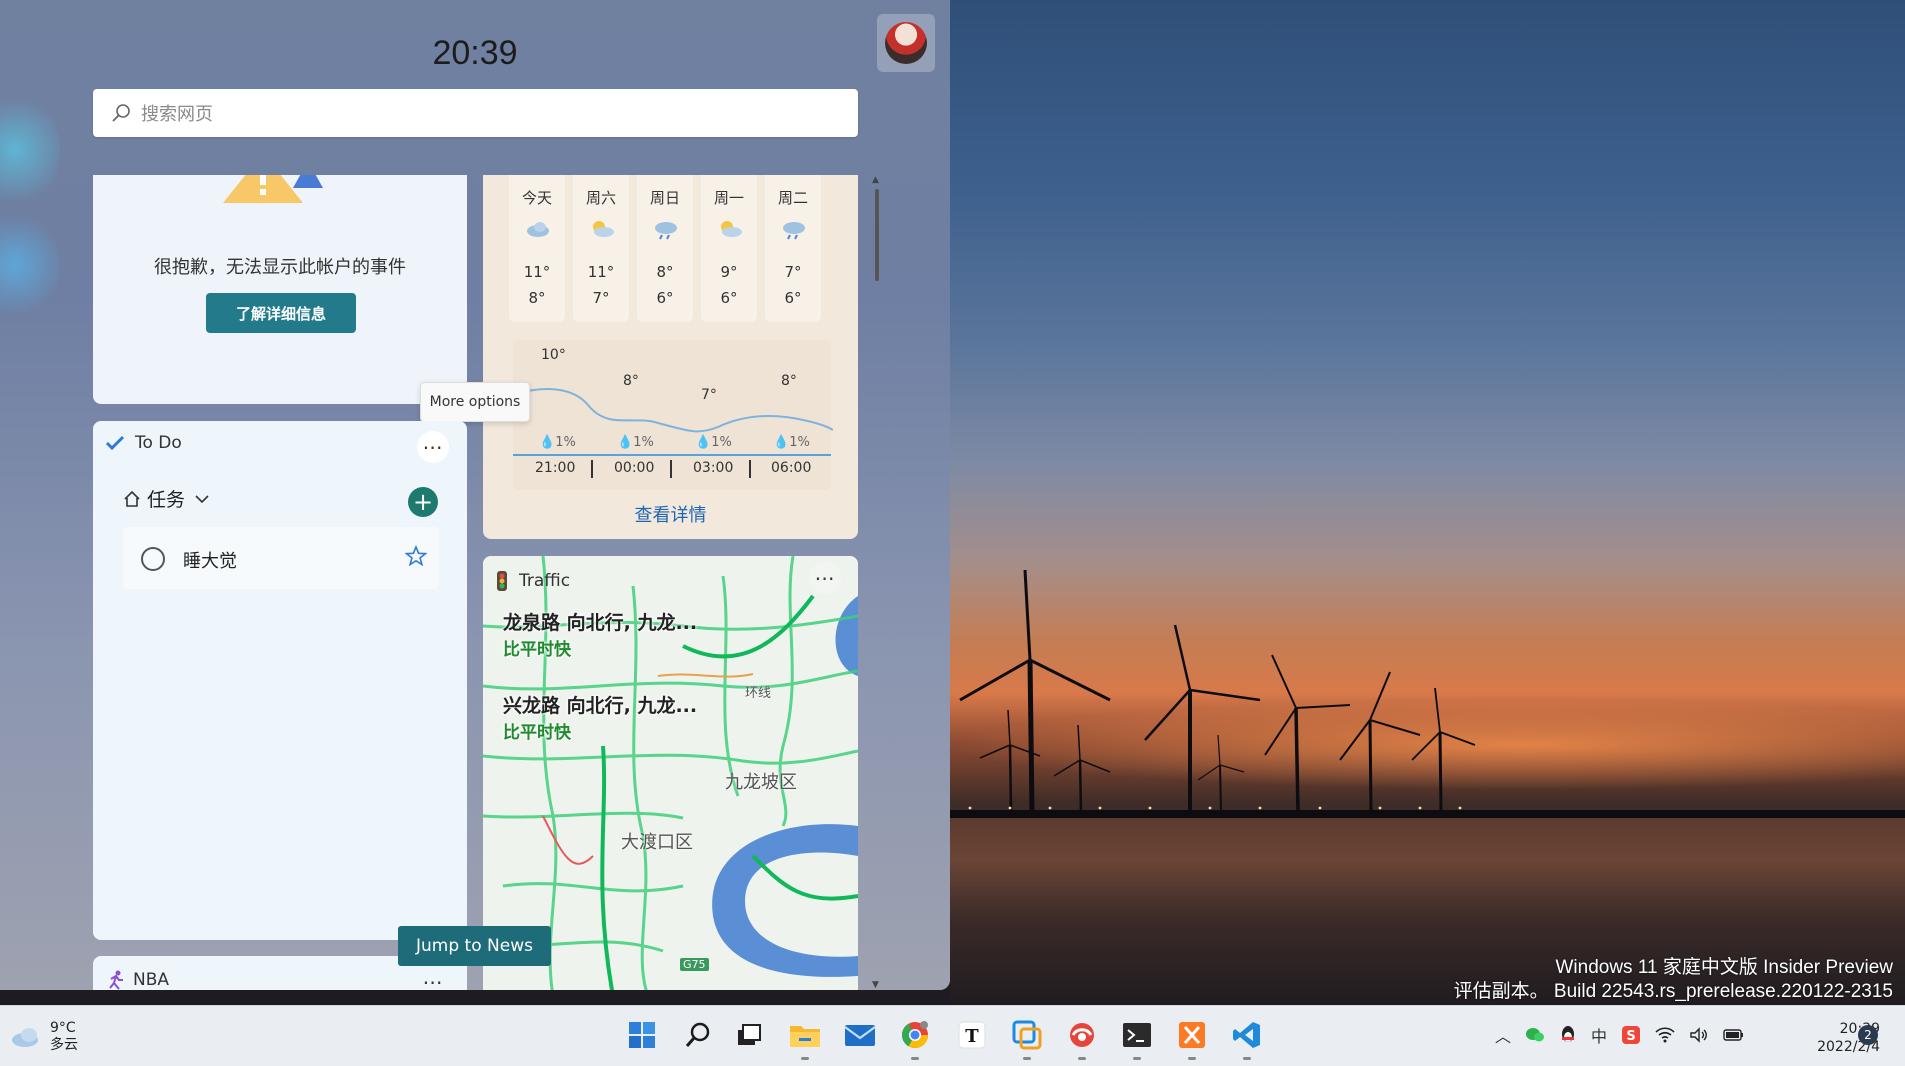 This screenshot has width=1905, height=1066. Describe the element at coordinates (280, 680) in the screenshot. I see `todo-widget: To Do ⋯ 任务 + 睡大觉` at that location.